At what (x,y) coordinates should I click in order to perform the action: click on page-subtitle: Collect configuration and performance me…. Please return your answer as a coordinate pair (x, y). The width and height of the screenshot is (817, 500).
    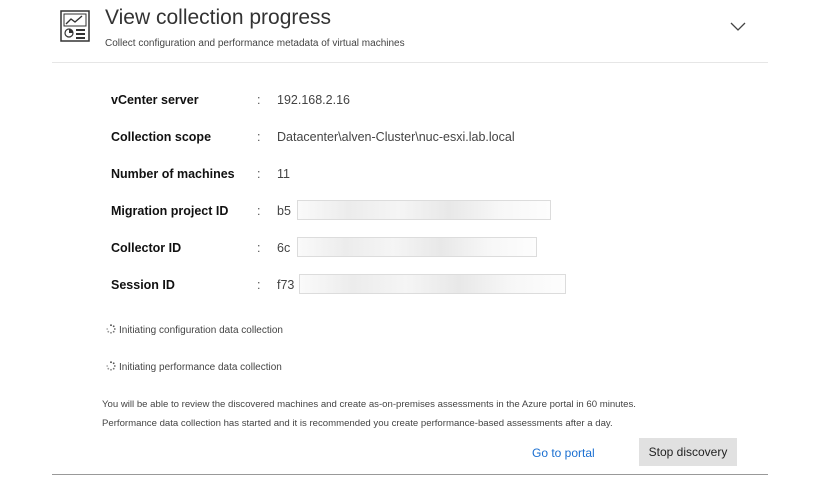
    Looking at the image, I should click on (255, 43).